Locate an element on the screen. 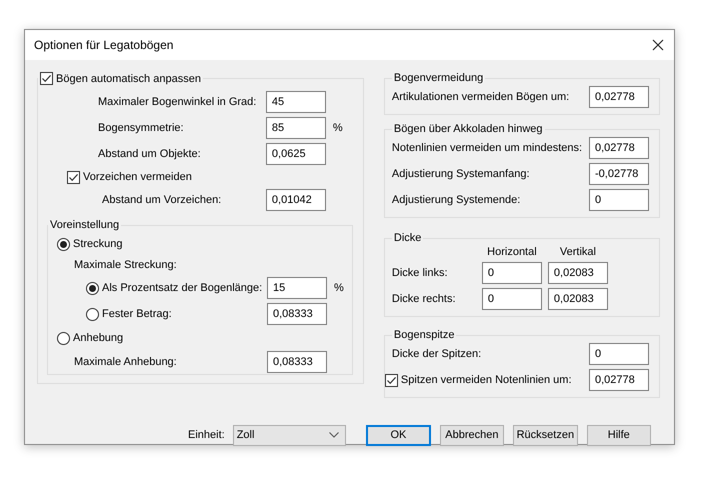 The image size is (717, 484). radio-label: Streckung is located at coordinates (98, 244).